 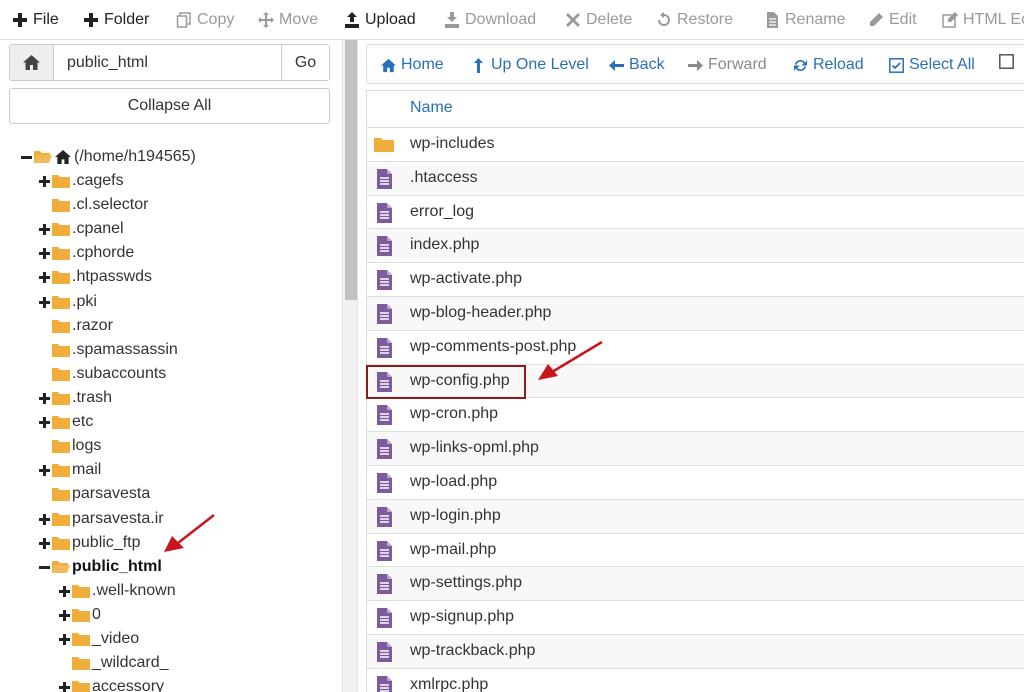 I want to click on tree-item-label: mail, so click(x=87, y=469).